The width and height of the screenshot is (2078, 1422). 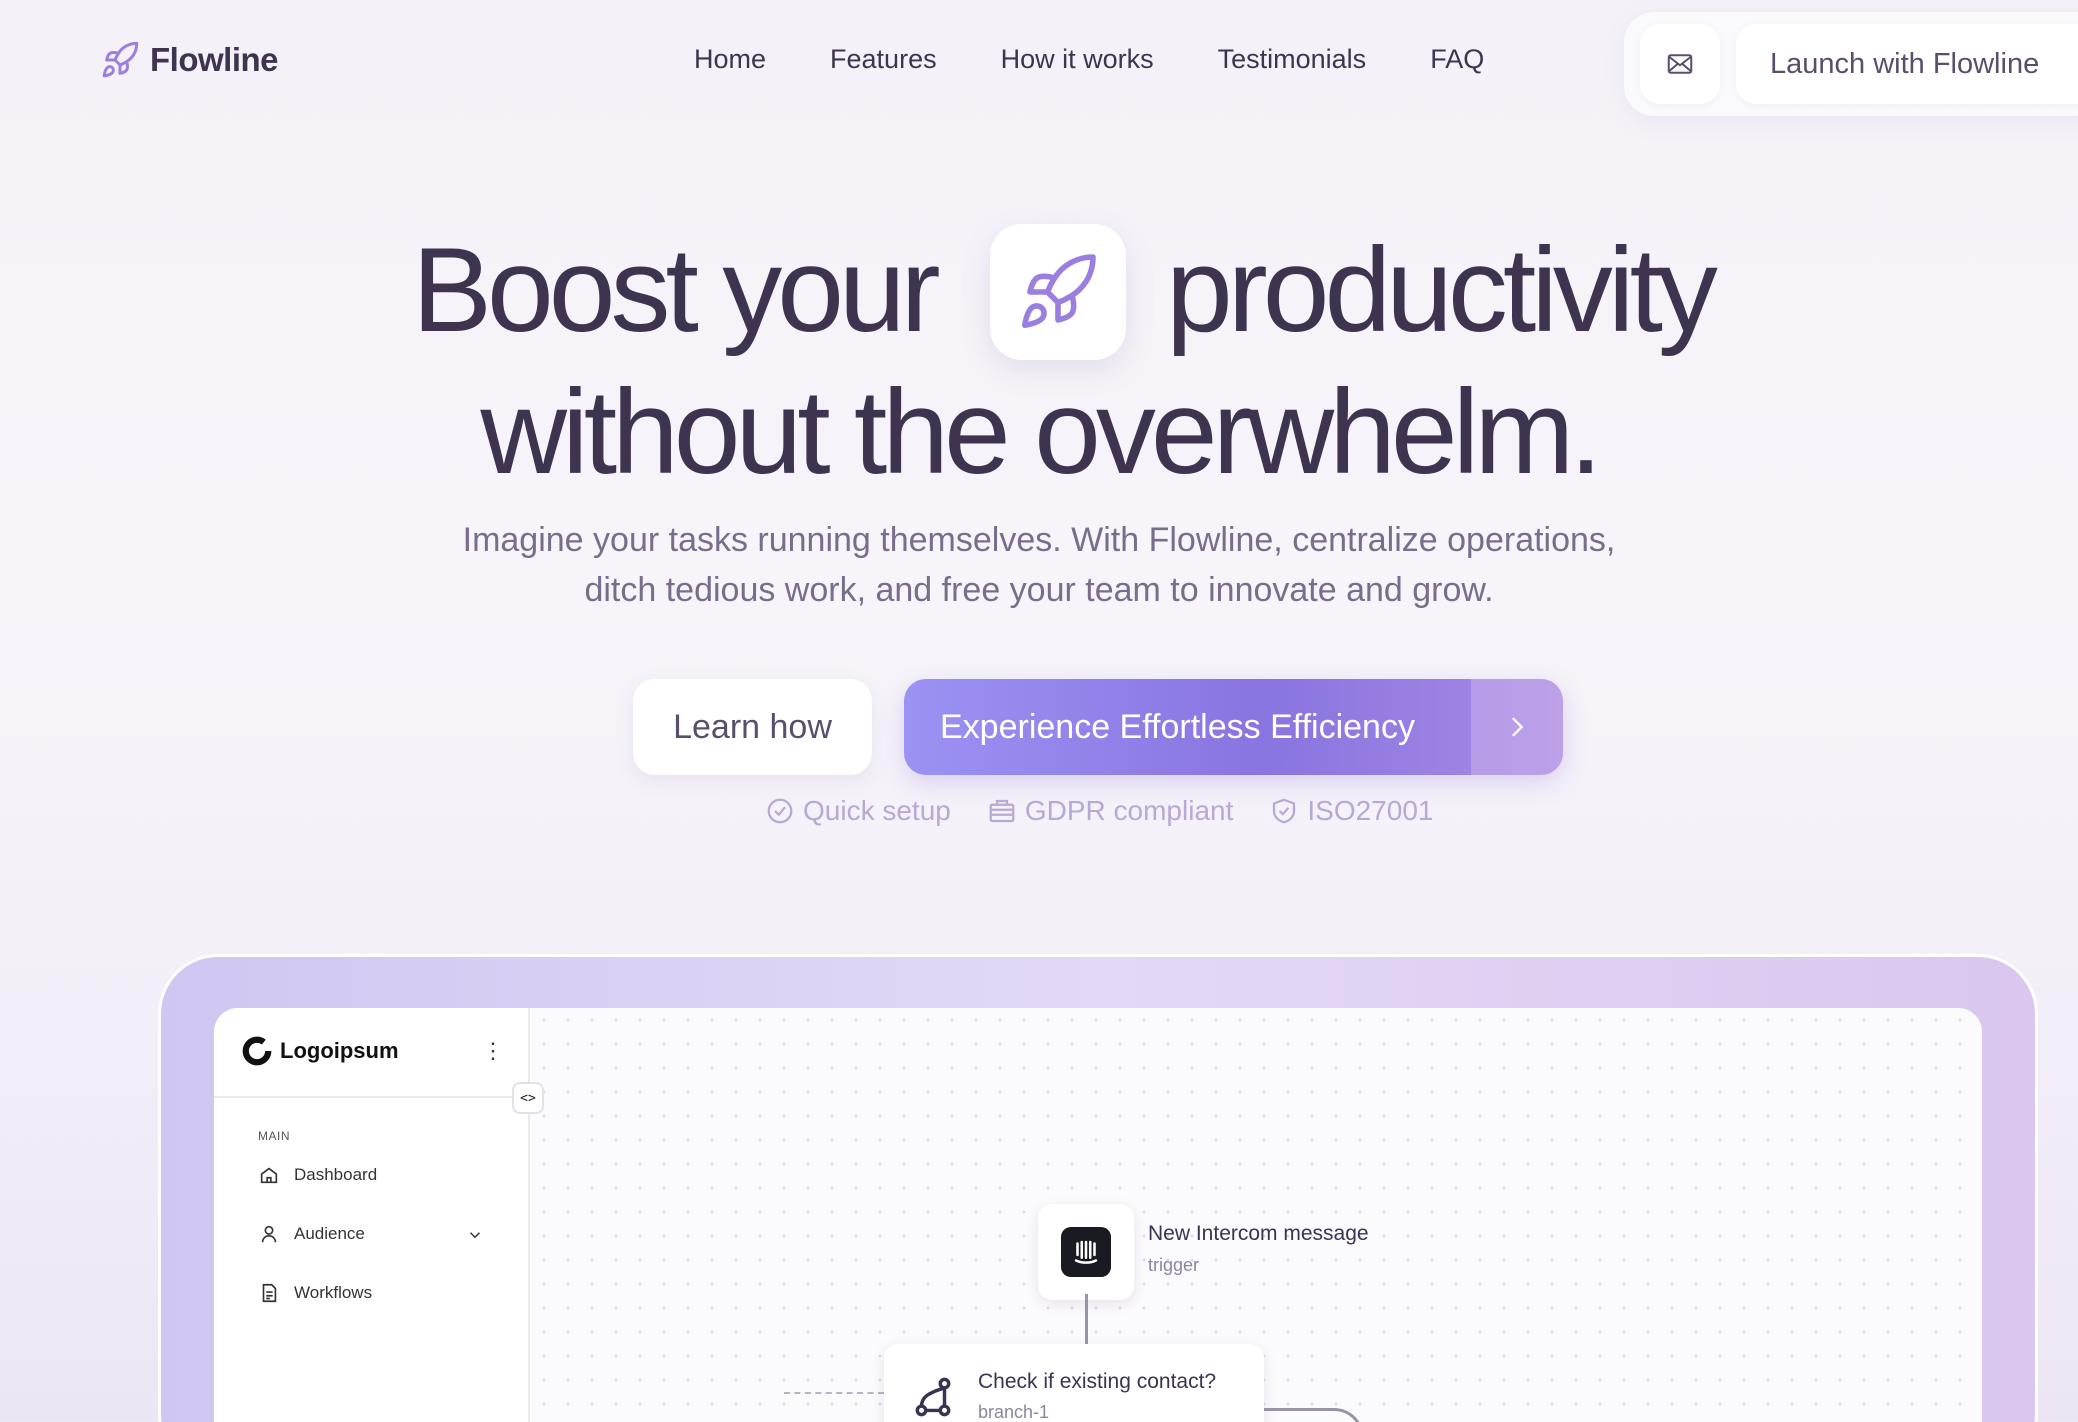 I want to click on shield-check-icon, so click(x=1284, y=811).